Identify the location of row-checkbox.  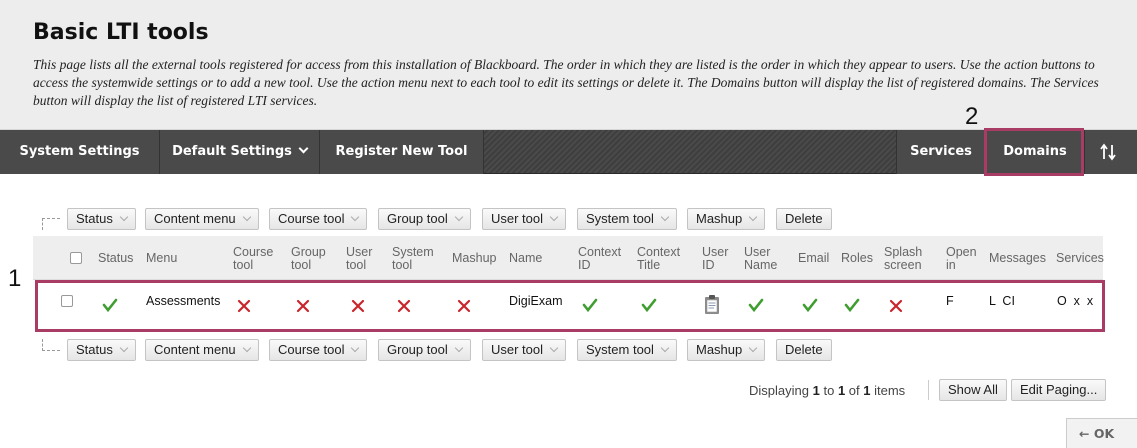
(67, 301).